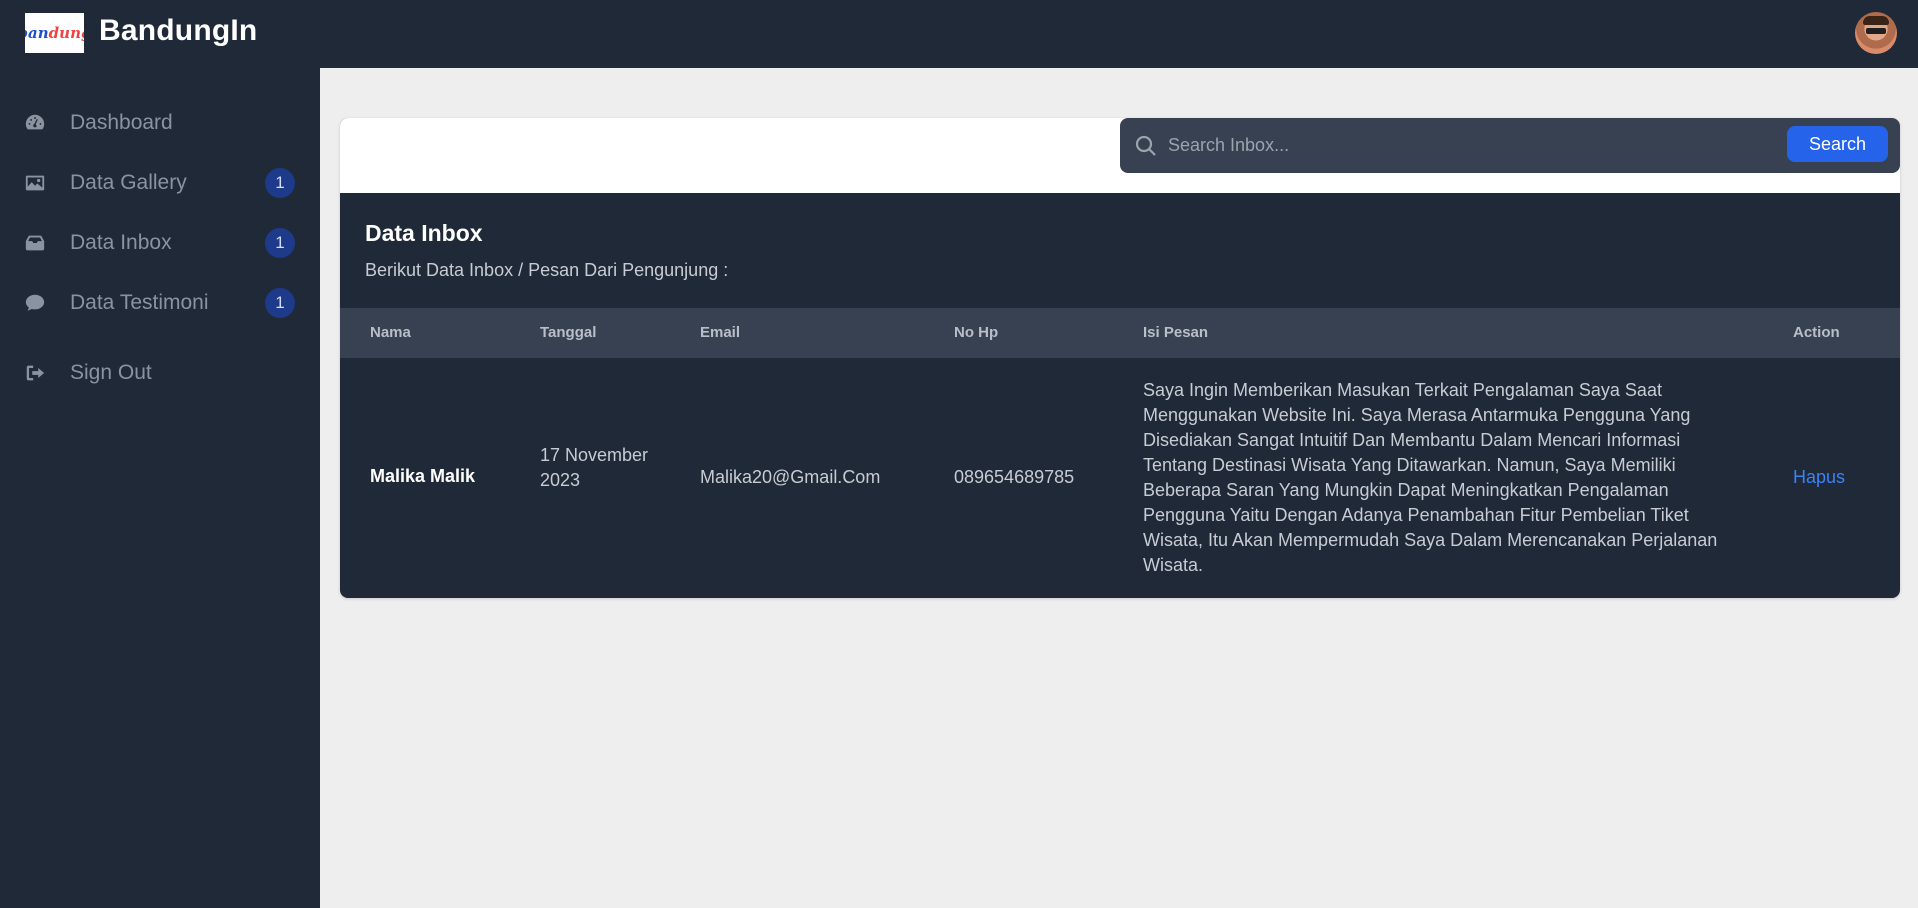  I want to click on sidebar-item-data-inbox: Data Inbox 1, so click(160, 243).